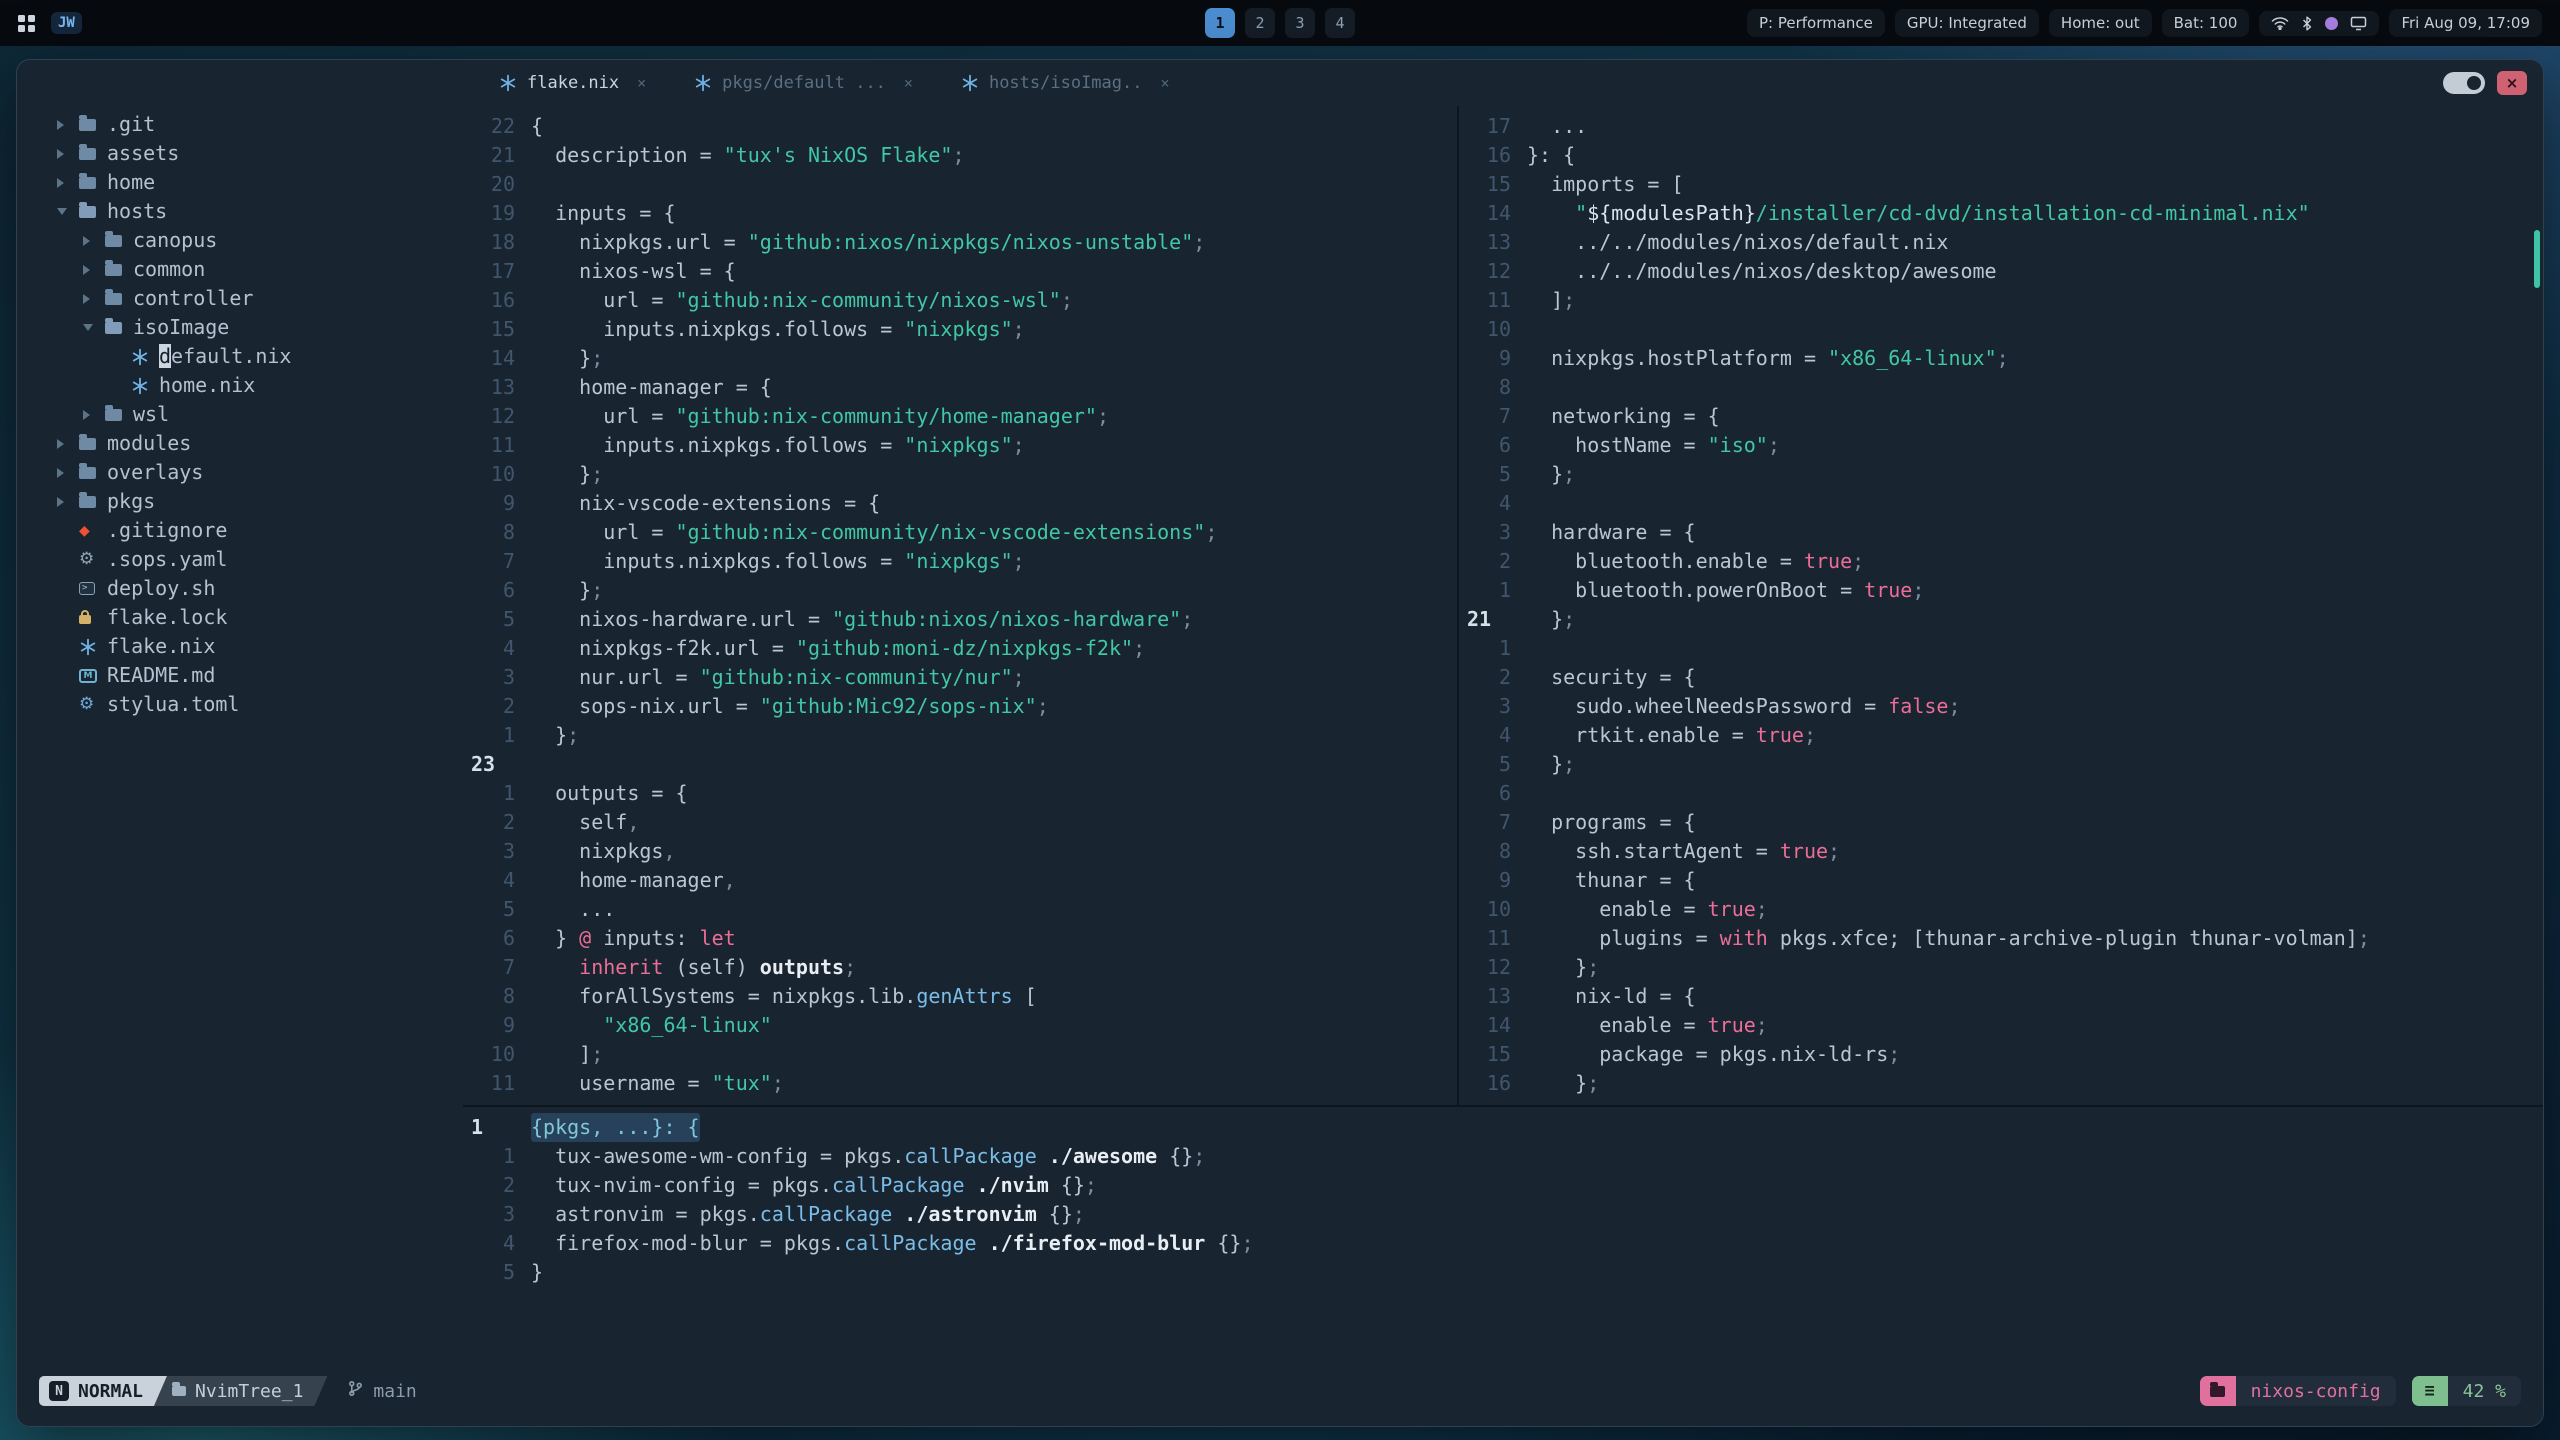  What do you see at coordinates (960, 1083) in the screenshot?
I see `code-line: 11 username = "tux";` at bounding box center [960, 1083].